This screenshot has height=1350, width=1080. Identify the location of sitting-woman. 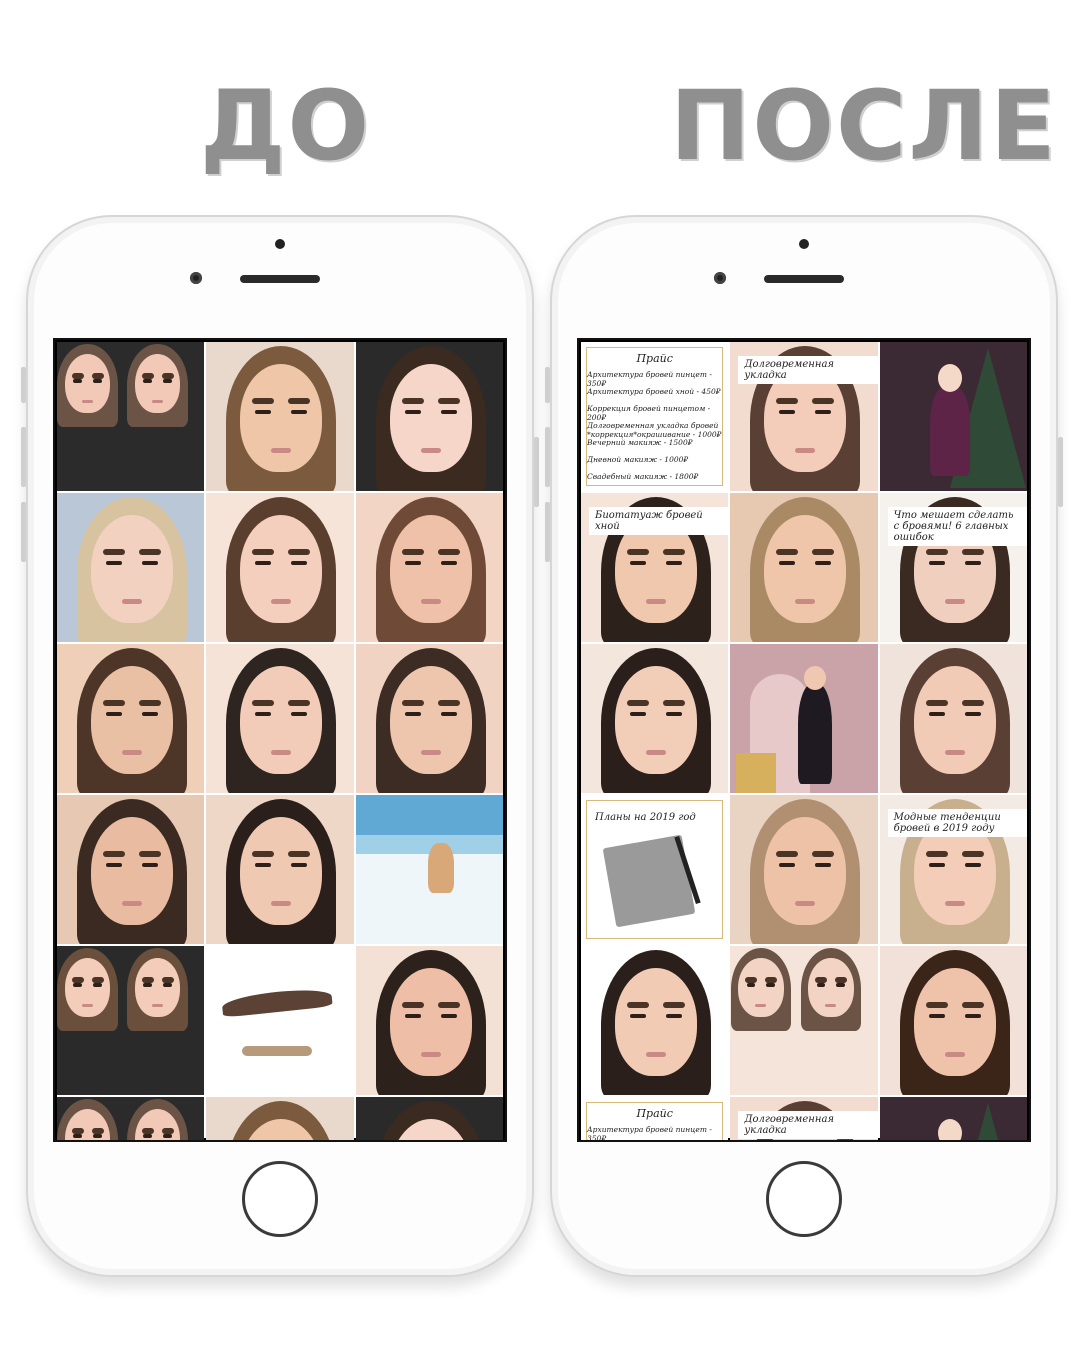
(440, 868).